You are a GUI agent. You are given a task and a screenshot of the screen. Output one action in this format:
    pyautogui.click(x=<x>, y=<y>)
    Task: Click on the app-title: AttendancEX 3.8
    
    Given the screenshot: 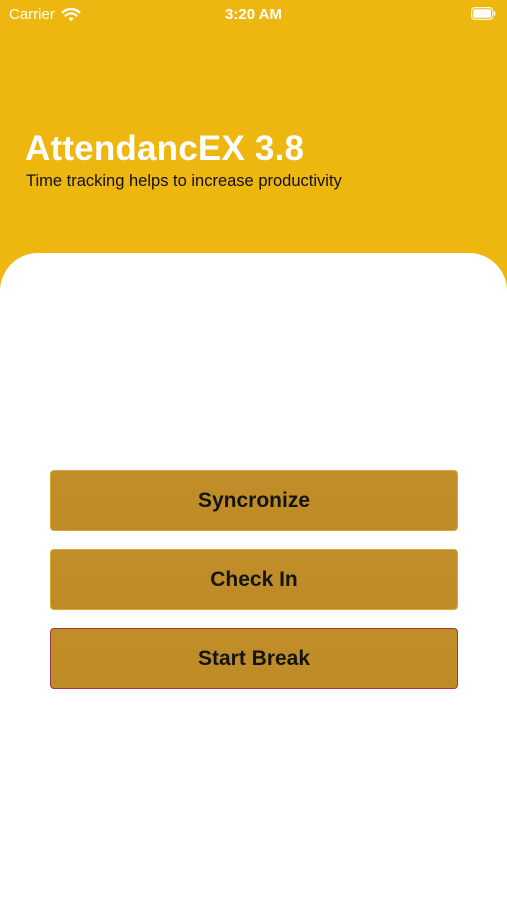 What is the action you would take?
    pyautogui.click(x=165, y=148)
    